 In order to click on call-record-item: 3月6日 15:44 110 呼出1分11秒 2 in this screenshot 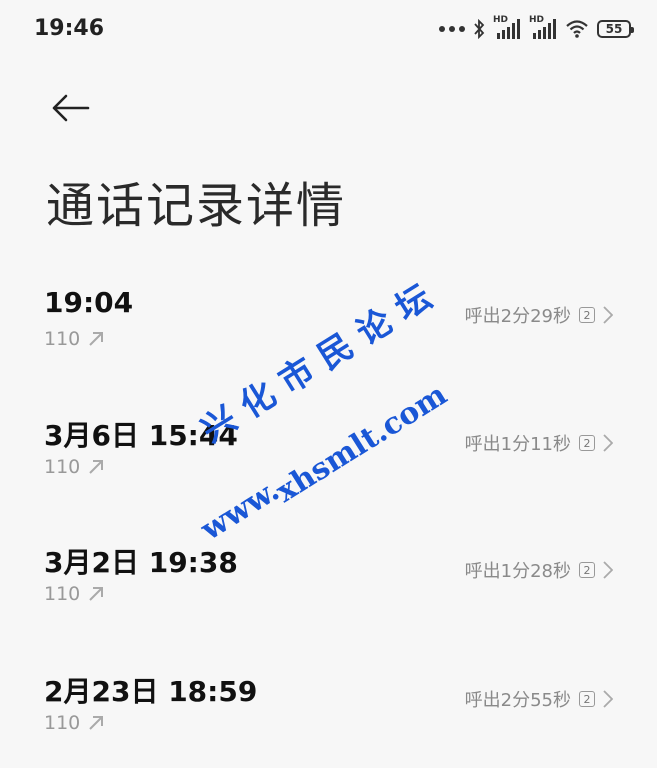, I will do `click(328, 462)`.